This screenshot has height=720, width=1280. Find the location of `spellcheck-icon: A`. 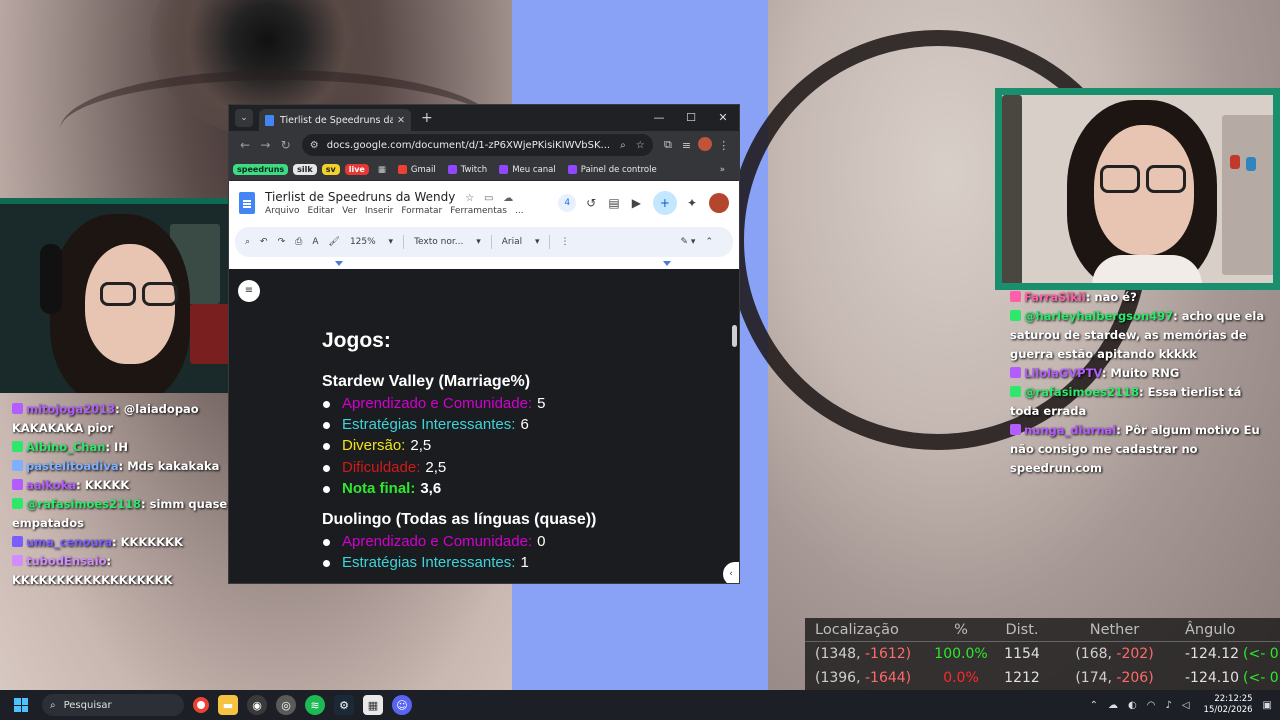

spellcheck-icon: A is located at coordinates (315, 242).